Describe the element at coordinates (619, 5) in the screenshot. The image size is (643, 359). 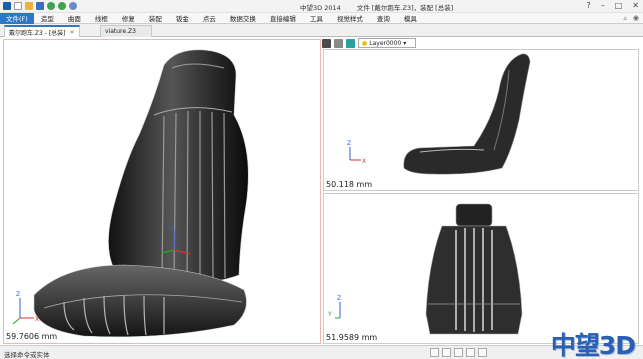
I see `maximize-button: □` at that location.